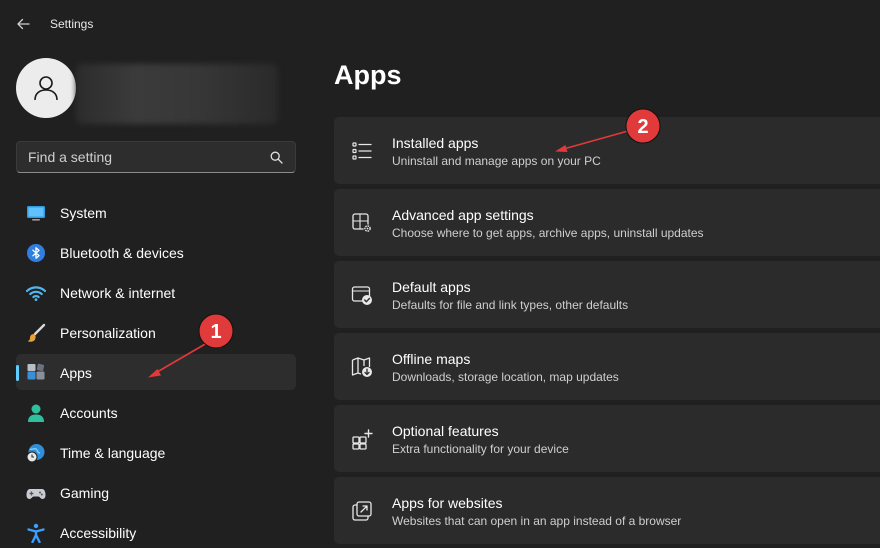  What do you see at coordinates (72, 24) in the screenshot?
I see `app-title: Settings` at bounding box center [72, 24].